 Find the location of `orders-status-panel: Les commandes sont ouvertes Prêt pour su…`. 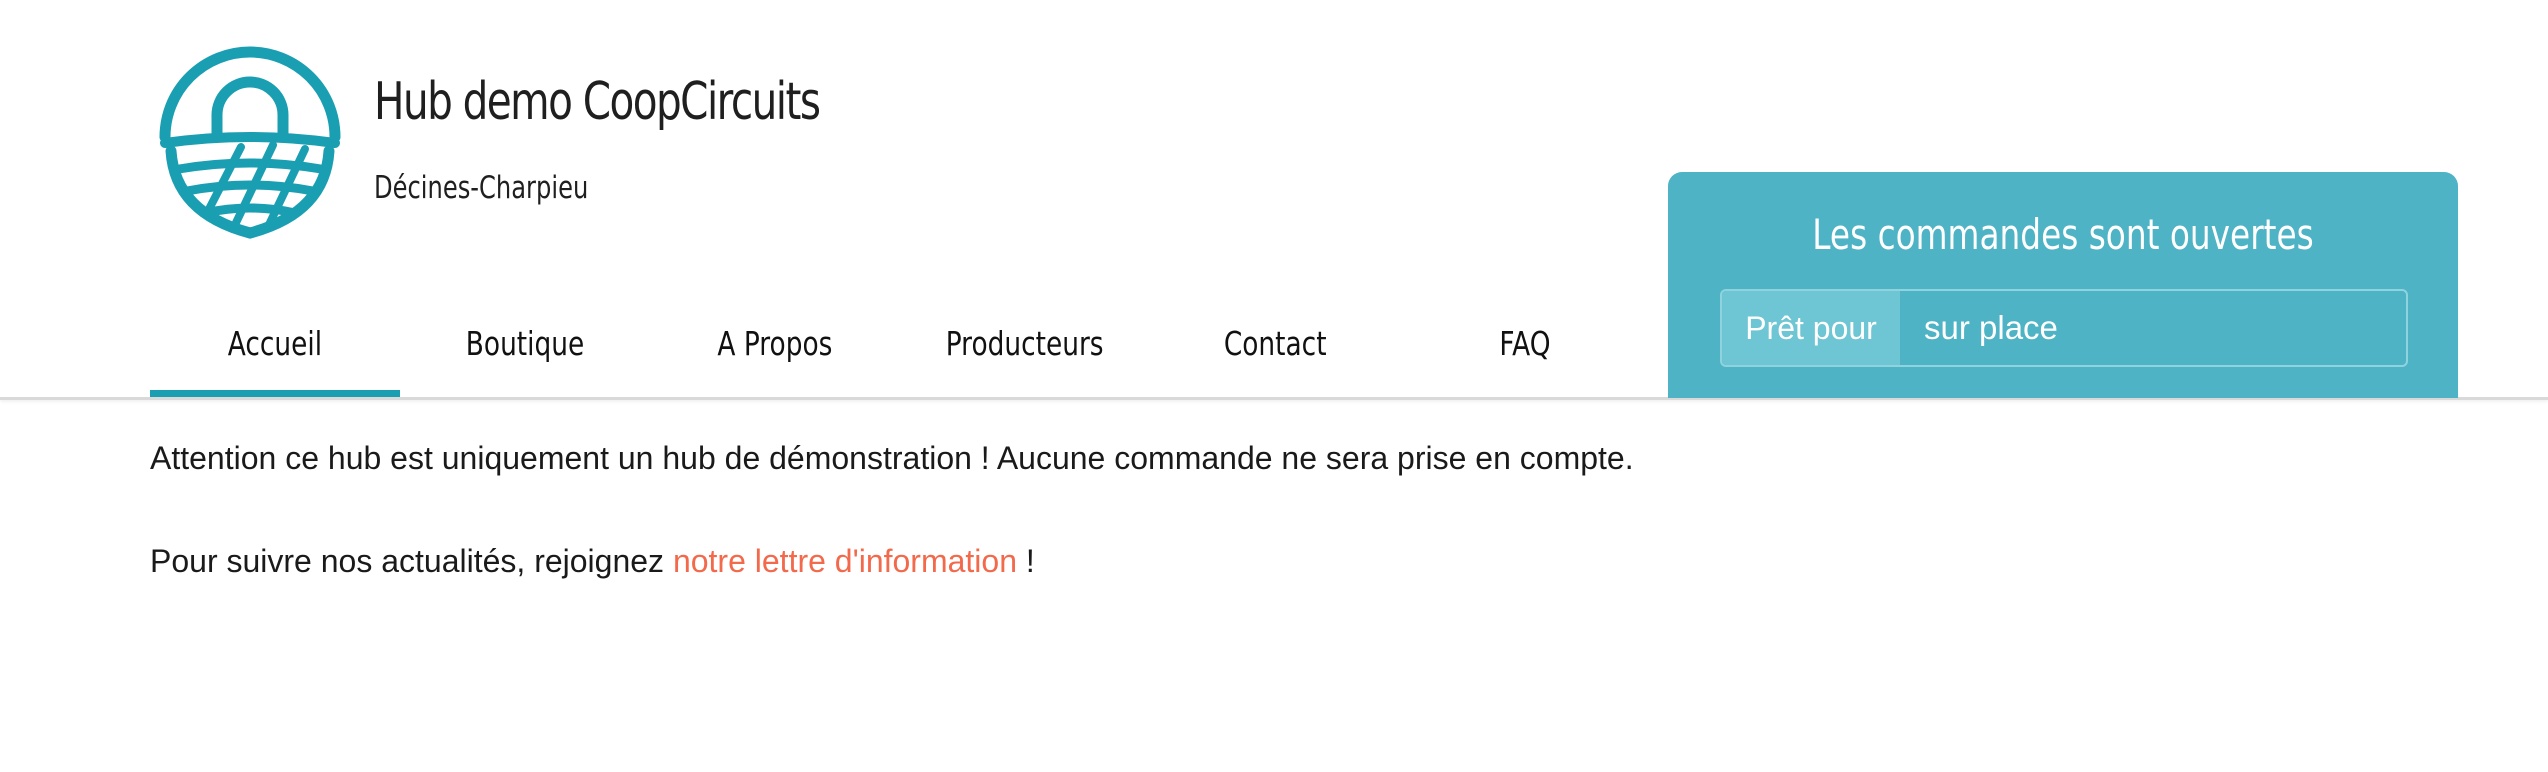

orders-status-panel: Les commandes sont ouvertes Prêt pour su… is located at coordinates (2063, 285).